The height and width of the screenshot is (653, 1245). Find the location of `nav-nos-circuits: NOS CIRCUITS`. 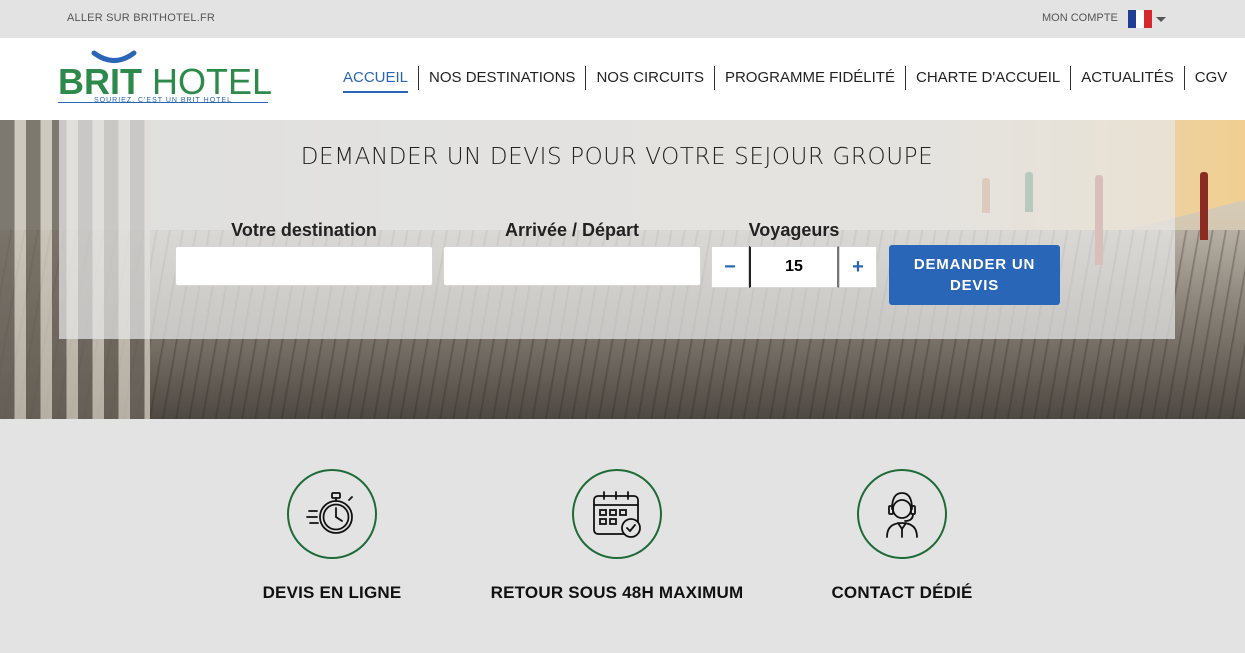

nav-nos-circuits: NOS CIRCUITS is located at coordinates (649, 78).